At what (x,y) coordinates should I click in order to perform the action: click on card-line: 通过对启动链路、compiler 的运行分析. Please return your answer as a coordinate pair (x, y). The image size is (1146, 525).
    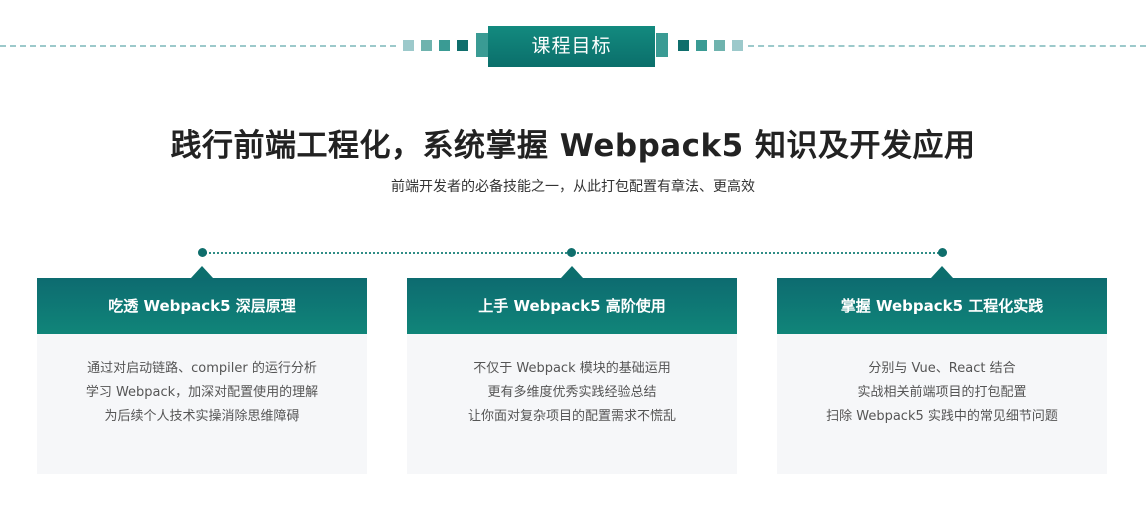
    Looking at the image, I should click on (202, 368).